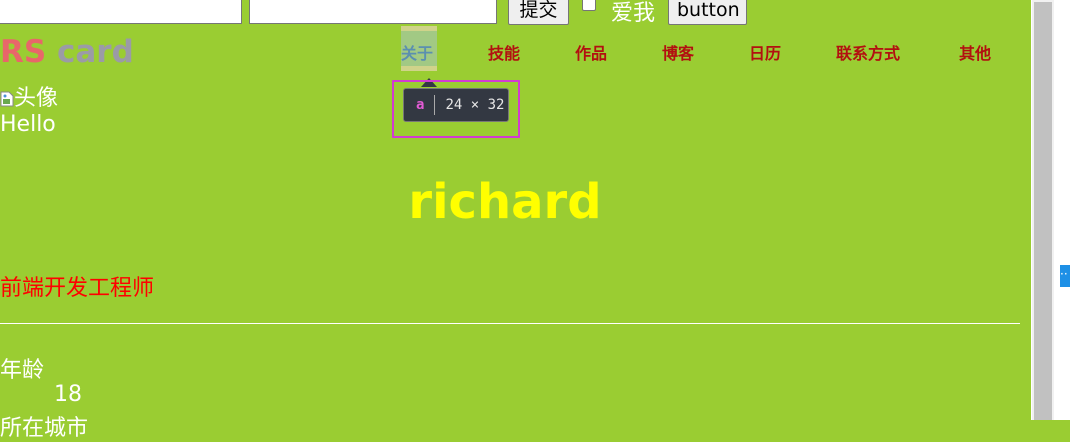 This screenshot has width=1070, height=442. Describe the element at coordinates (44, 428) in the screenshot. I see `city-label: 所在城市` at that location.